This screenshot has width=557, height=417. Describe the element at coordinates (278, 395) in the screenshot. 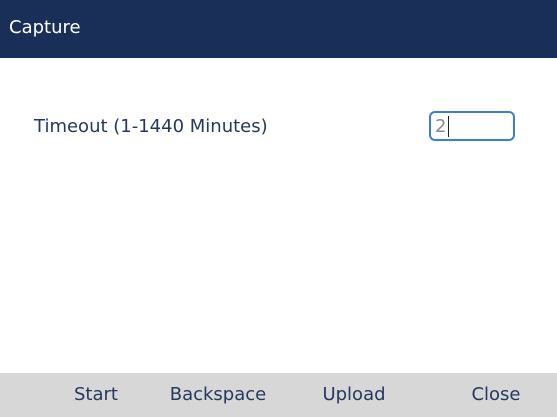

I see `softkey-bar: Start Backspace Upload Close` at that location.